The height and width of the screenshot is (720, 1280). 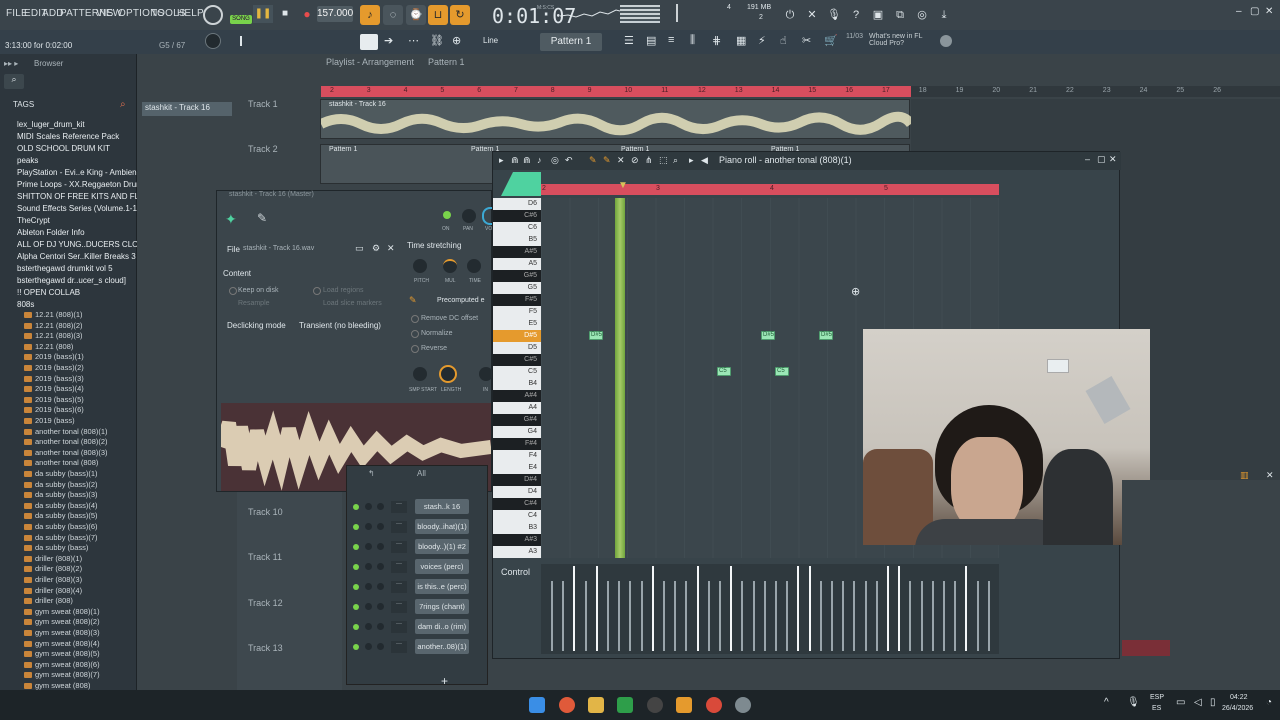 I want to click on track-label: Track 2, so click(x=263, y=149).